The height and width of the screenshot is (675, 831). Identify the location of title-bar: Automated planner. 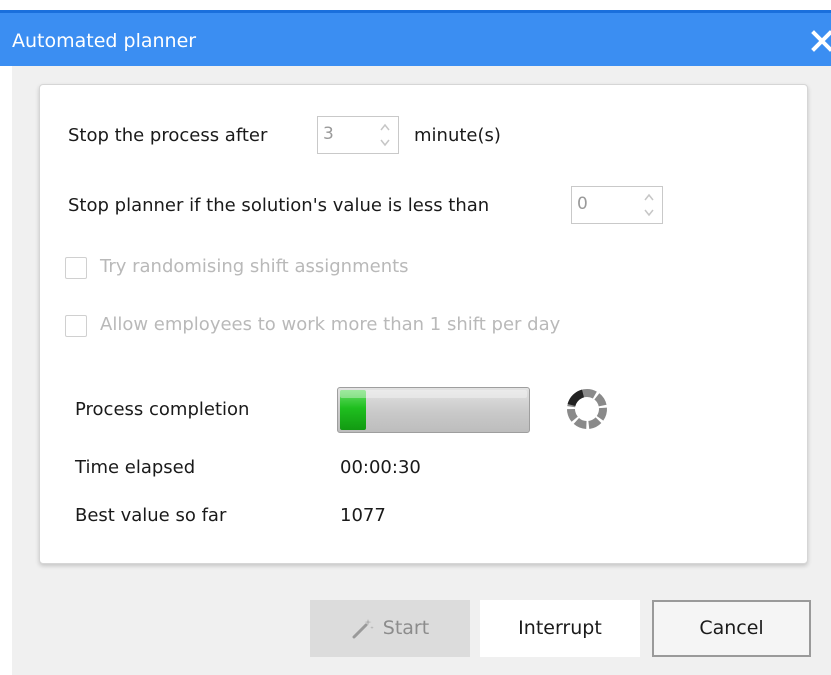
(415, 38).